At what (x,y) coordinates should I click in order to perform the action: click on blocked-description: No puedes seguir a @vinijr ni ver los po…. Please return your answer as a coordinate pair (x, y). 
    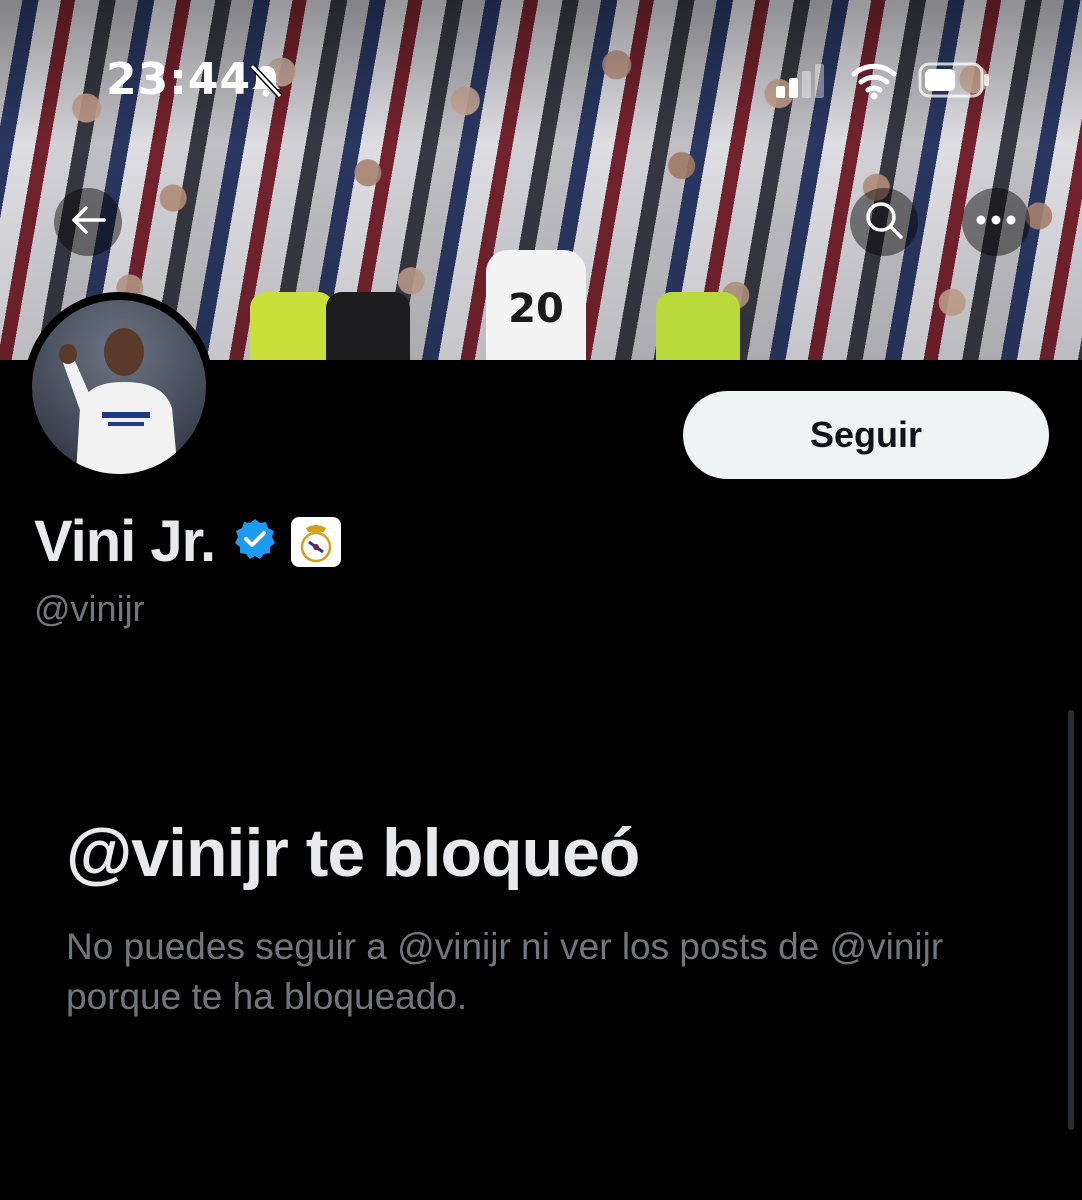
    Looking at the image, I should click on (505, 971).